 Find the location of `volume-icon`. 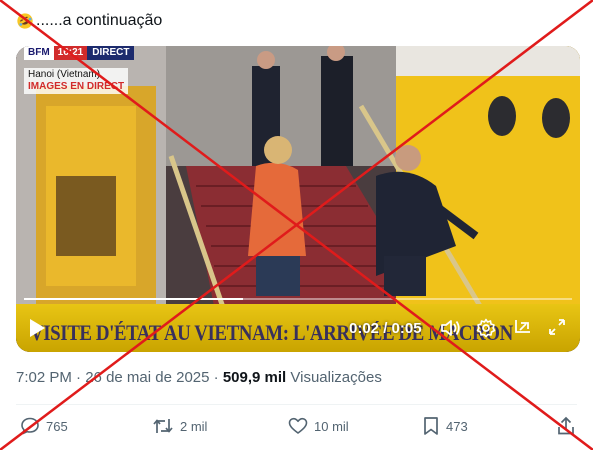

volume-icon is located at coordinates (450, 328).